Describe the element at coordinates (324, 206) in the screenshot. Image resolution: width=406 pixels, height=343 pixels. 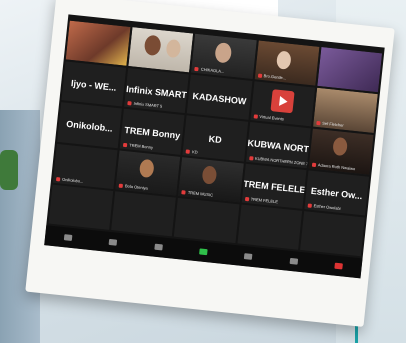
I see `participant-label: Esther Owolabi` at that location.